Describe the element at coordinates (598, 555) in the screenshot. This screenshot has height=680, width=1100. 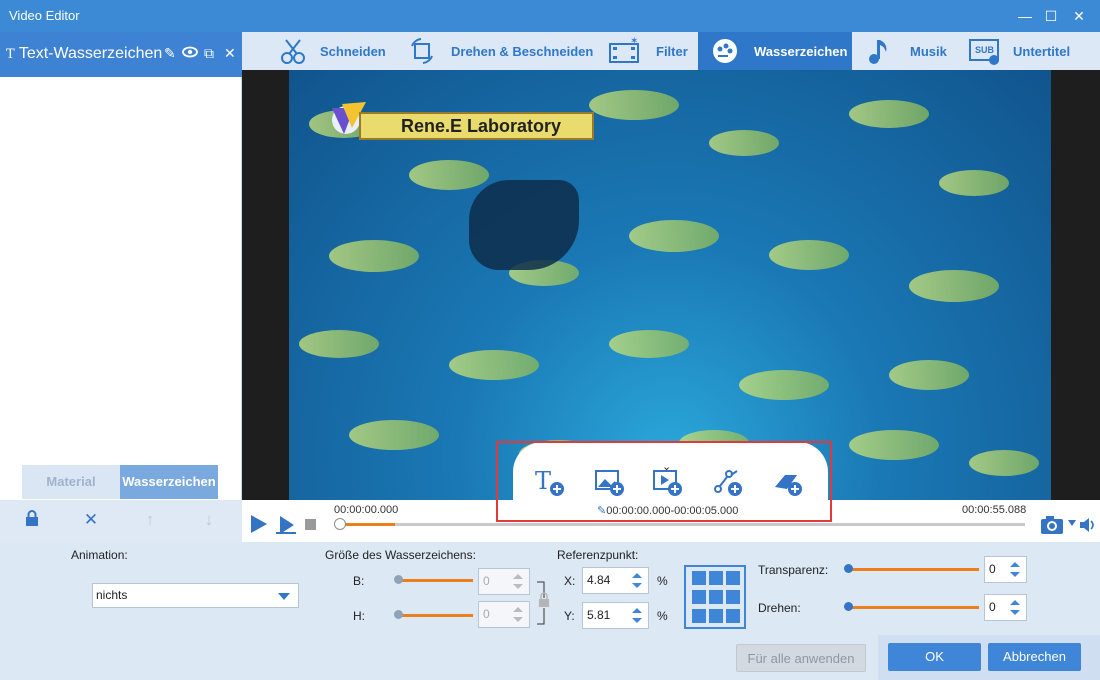
I see `reference-point-label: Referenzpunkt:` at that location.